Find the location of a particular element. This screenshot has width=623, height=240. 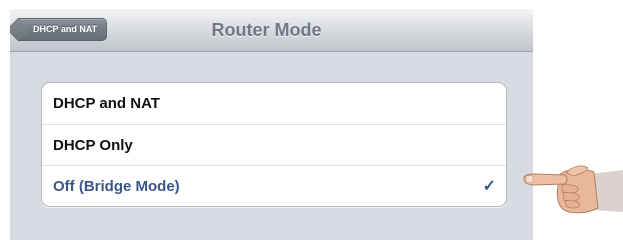

option-dhcp-only: DHCP Only is located at coordinates (274, 144).